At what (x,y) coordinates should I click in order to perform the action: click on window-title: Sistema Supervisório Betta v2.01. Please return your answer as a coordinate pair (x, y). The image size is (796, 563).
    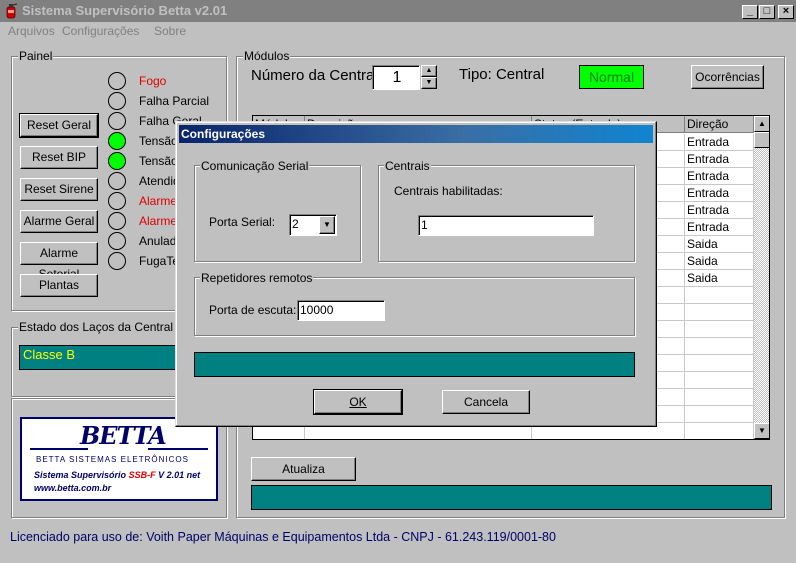
    Looking at the image, I should click on (125, 10).